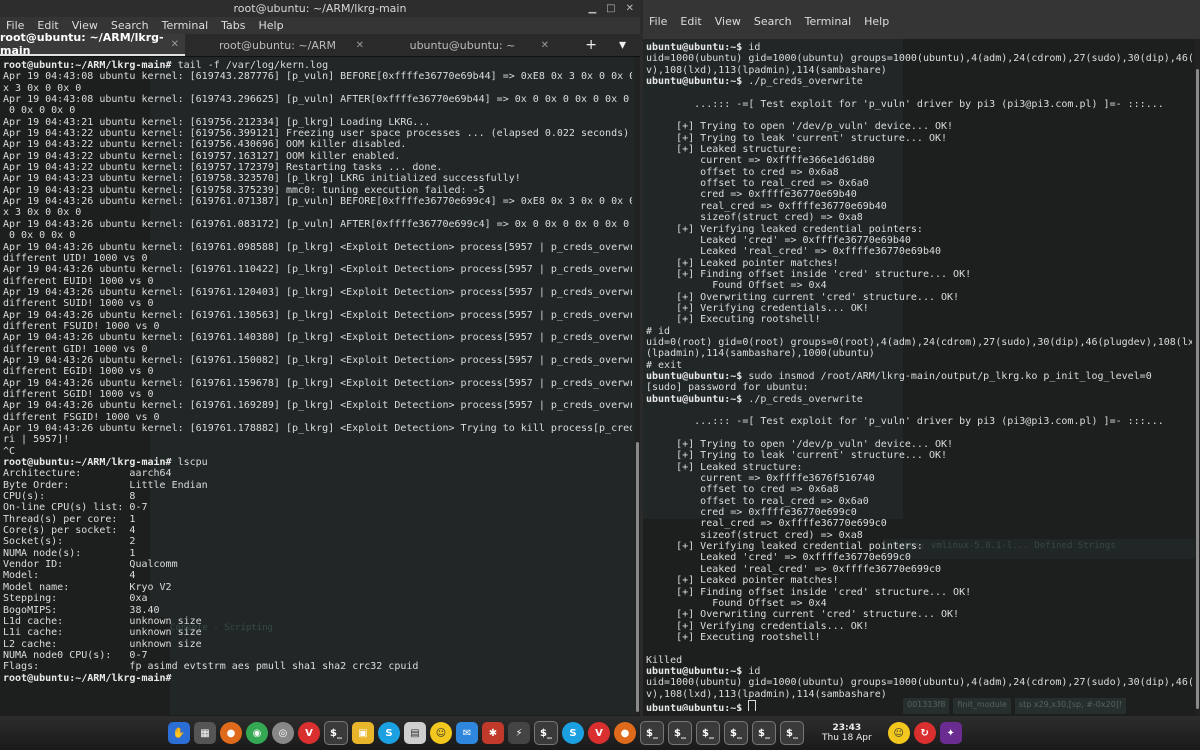 The width and height of the screenshot is (1200, 750). Describe the element at coordinates (493, 733) in the screenshot. I see `ghidra-icon: ✱` at that location.